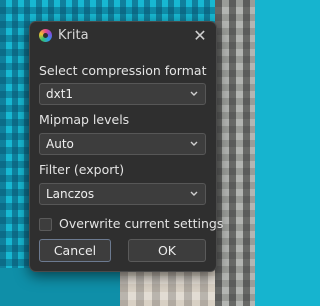  I want to click on overwrite-settings-row: Overwrite current settings, so click(131, 224).